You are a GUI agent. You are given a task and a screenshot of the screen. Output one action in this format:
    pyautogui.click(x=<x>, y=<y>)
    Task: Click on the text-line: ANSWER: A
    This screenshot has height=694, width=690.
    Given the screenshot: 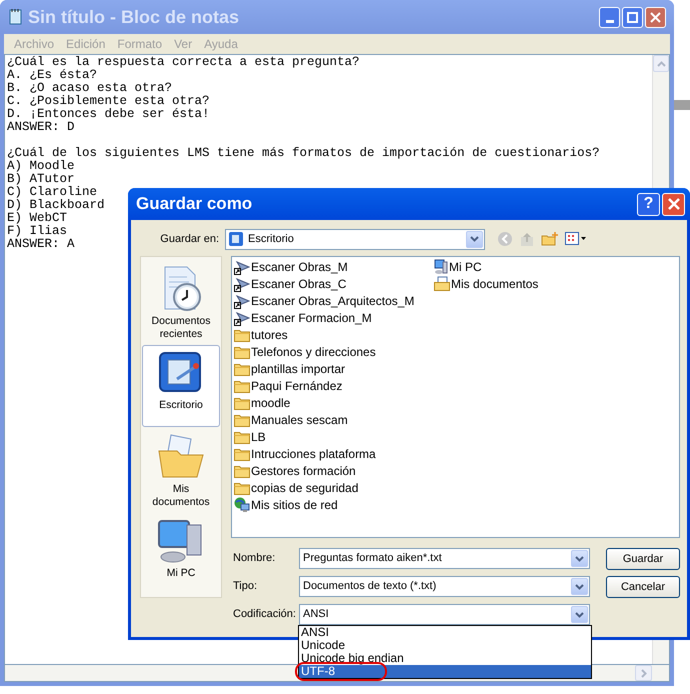 What is the action you would take?
    pyautogui.click(x=41, y=244)
    